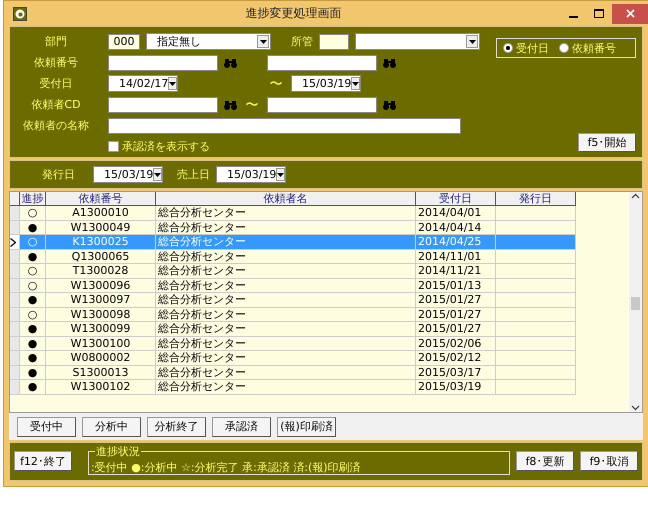 Image resolution: width=648 pixels, height=517 pixels. What do you see at coordinates (594, 48) in the screenshot?
I see `radio-label: 依頼番号` at bounding box center [594, 48].